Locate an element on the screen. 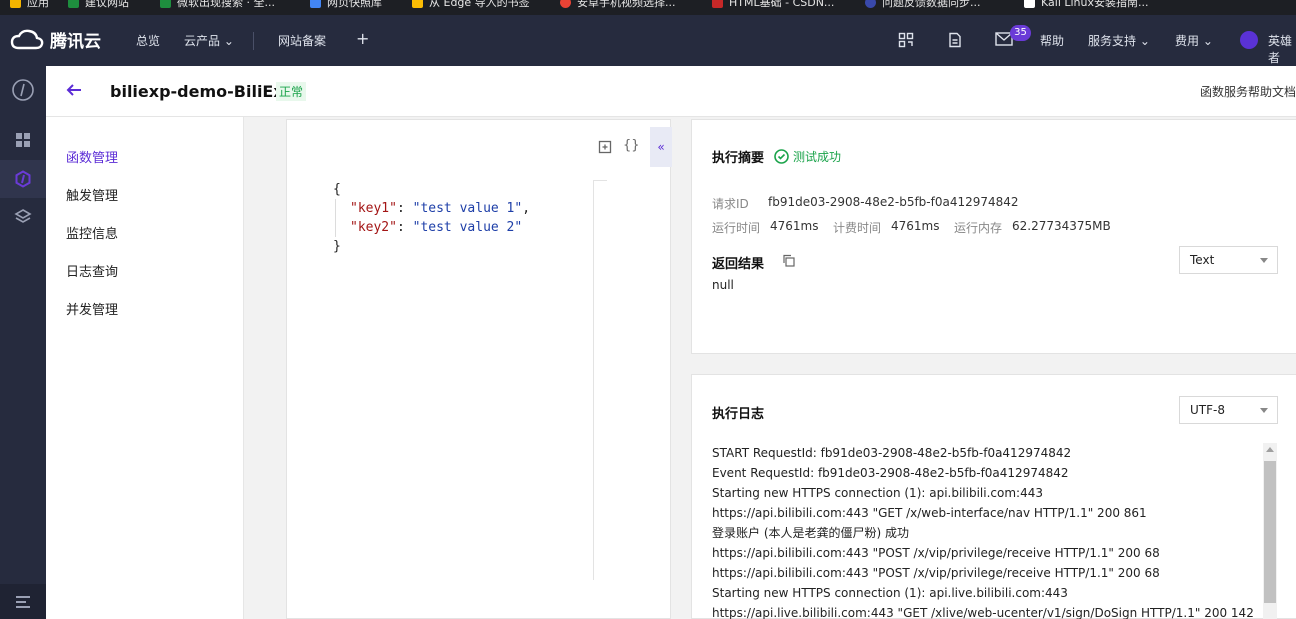 This screenshot has width=1296, height=619. summary-title: 执行摘要 is located at coordinates (738, 158).